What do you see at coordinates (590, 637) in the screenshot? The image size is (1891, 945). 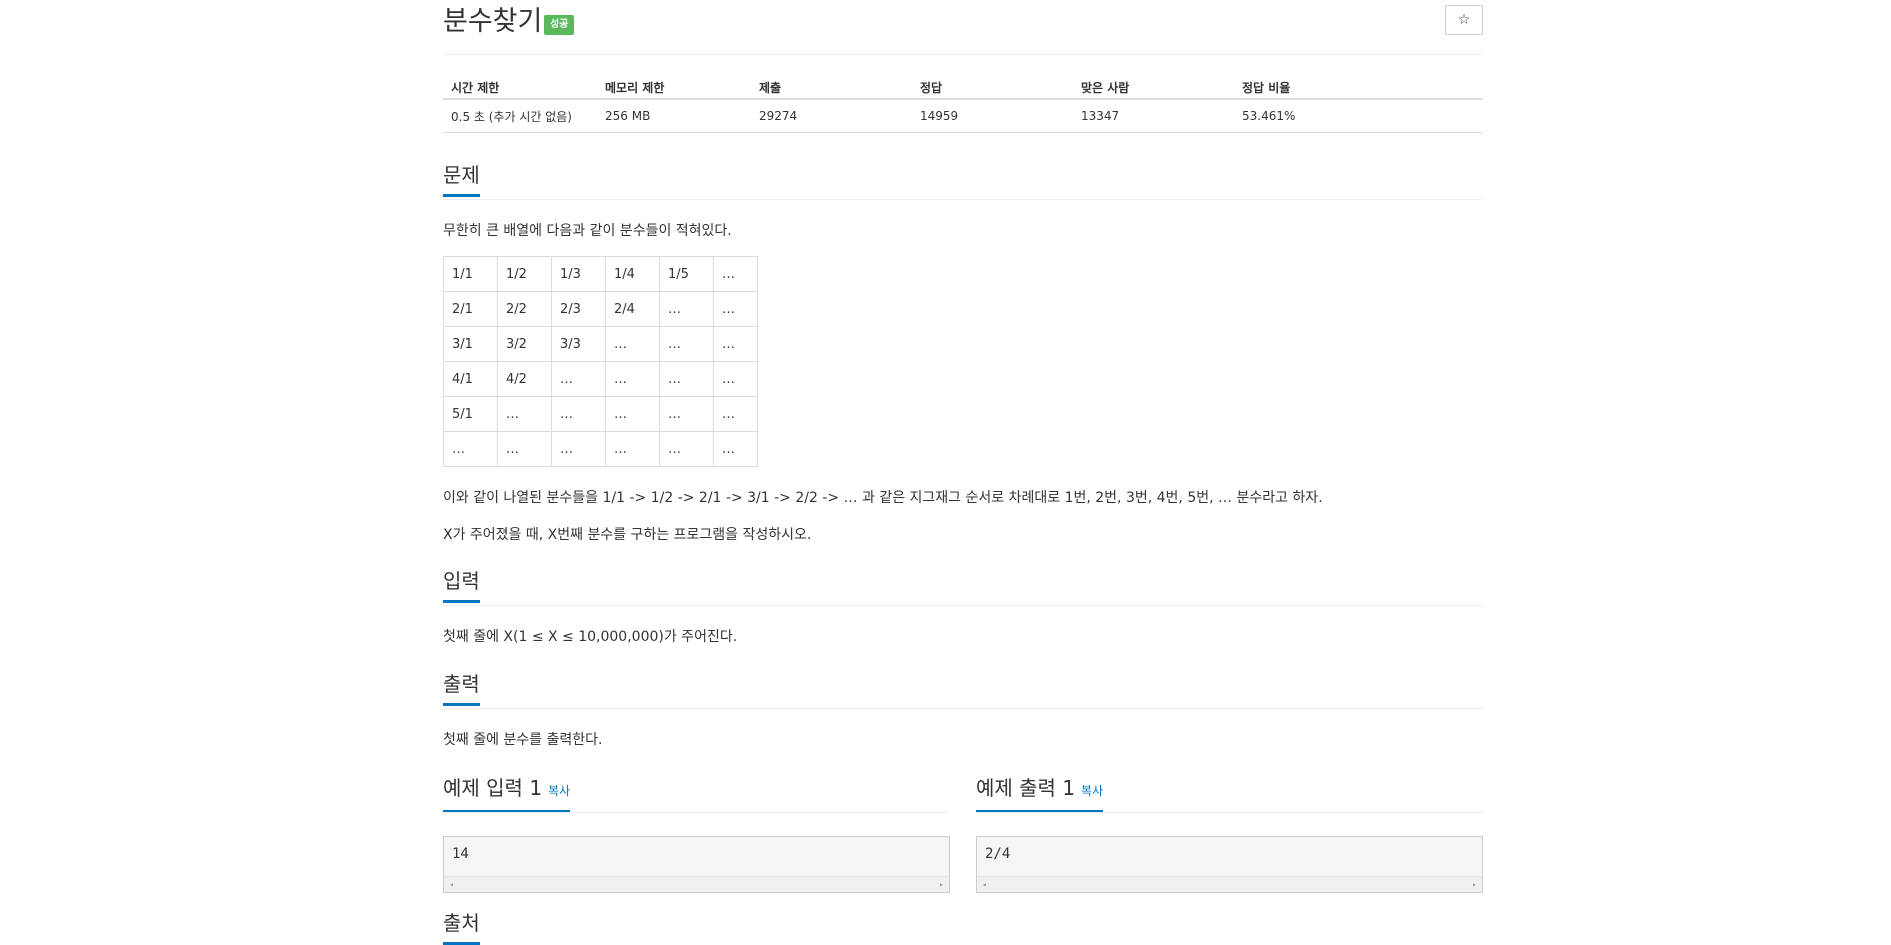 I see `input-description: 첫째 줄에 X(1 ≤ X ≤ 10,000,000)가 주어진다.` at bounding box center [590, 637].